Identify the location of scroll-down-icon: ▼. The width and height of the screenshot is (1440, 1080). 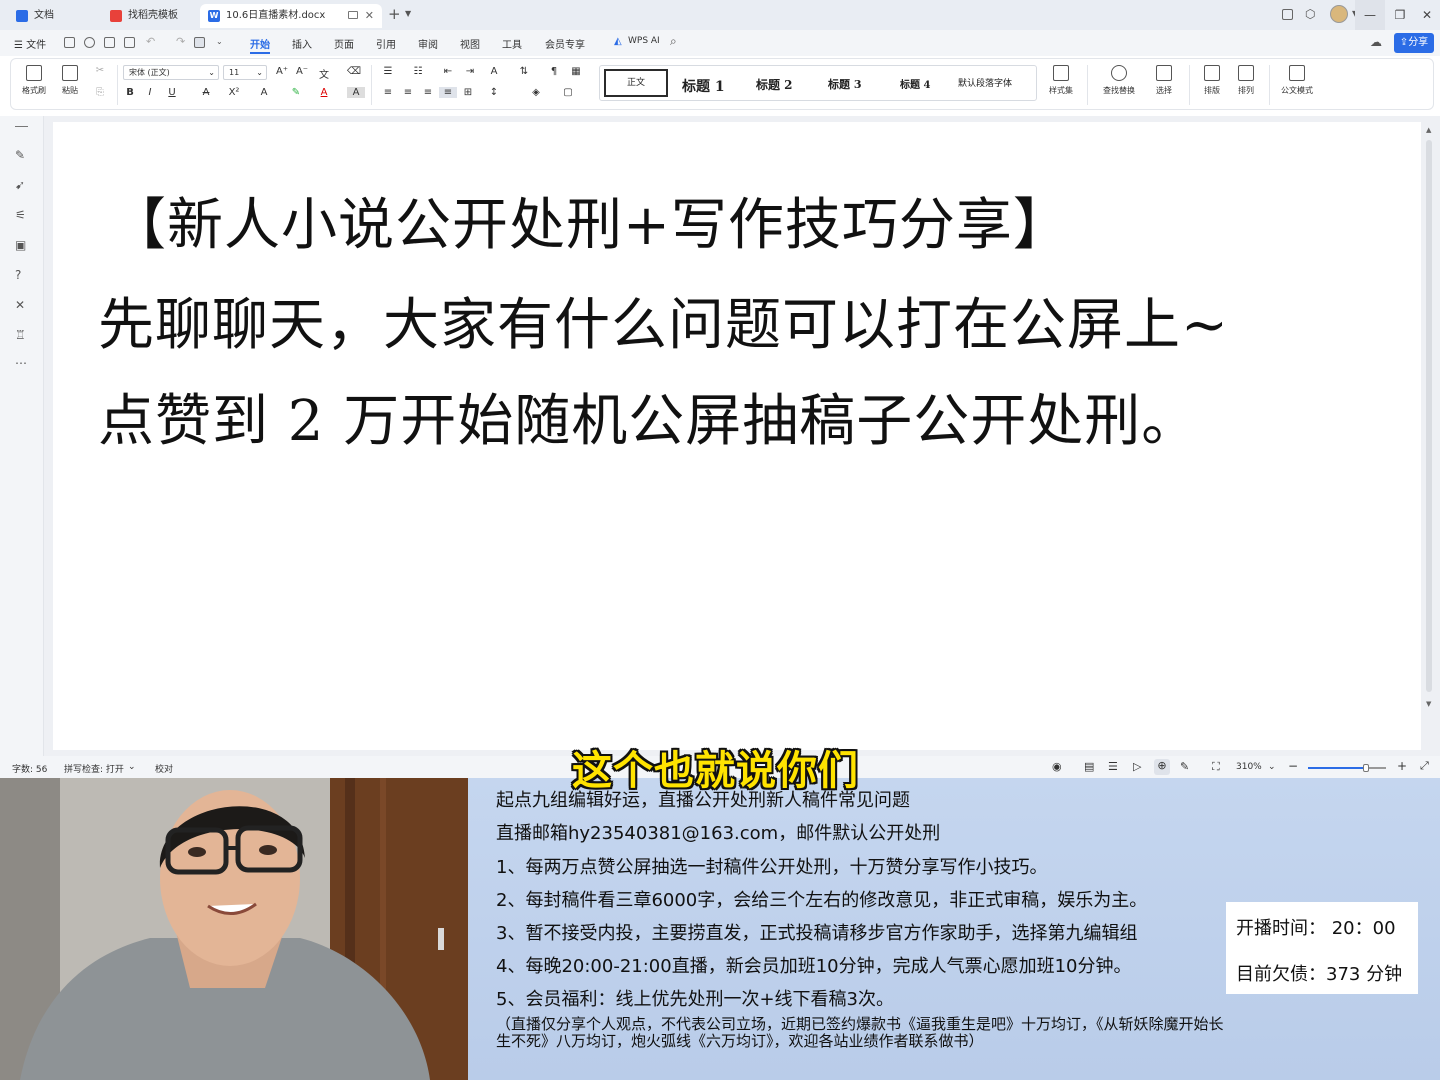
(1428, 704).